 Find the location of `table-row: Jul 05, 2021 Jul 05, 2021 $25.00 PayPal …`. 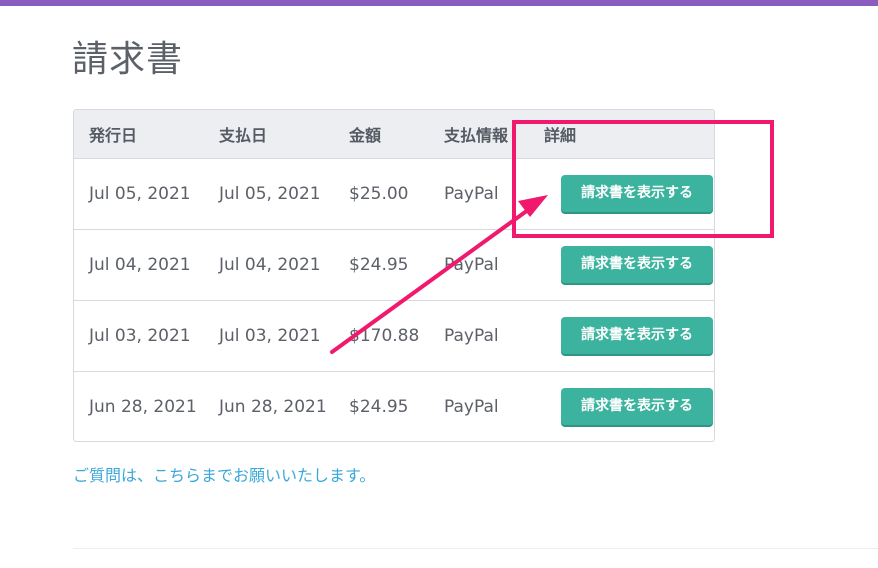

table-row: Jul 05, 2021 Jul 05, 2021 $25.00 PayPal … is located at coordinates (394, 194).